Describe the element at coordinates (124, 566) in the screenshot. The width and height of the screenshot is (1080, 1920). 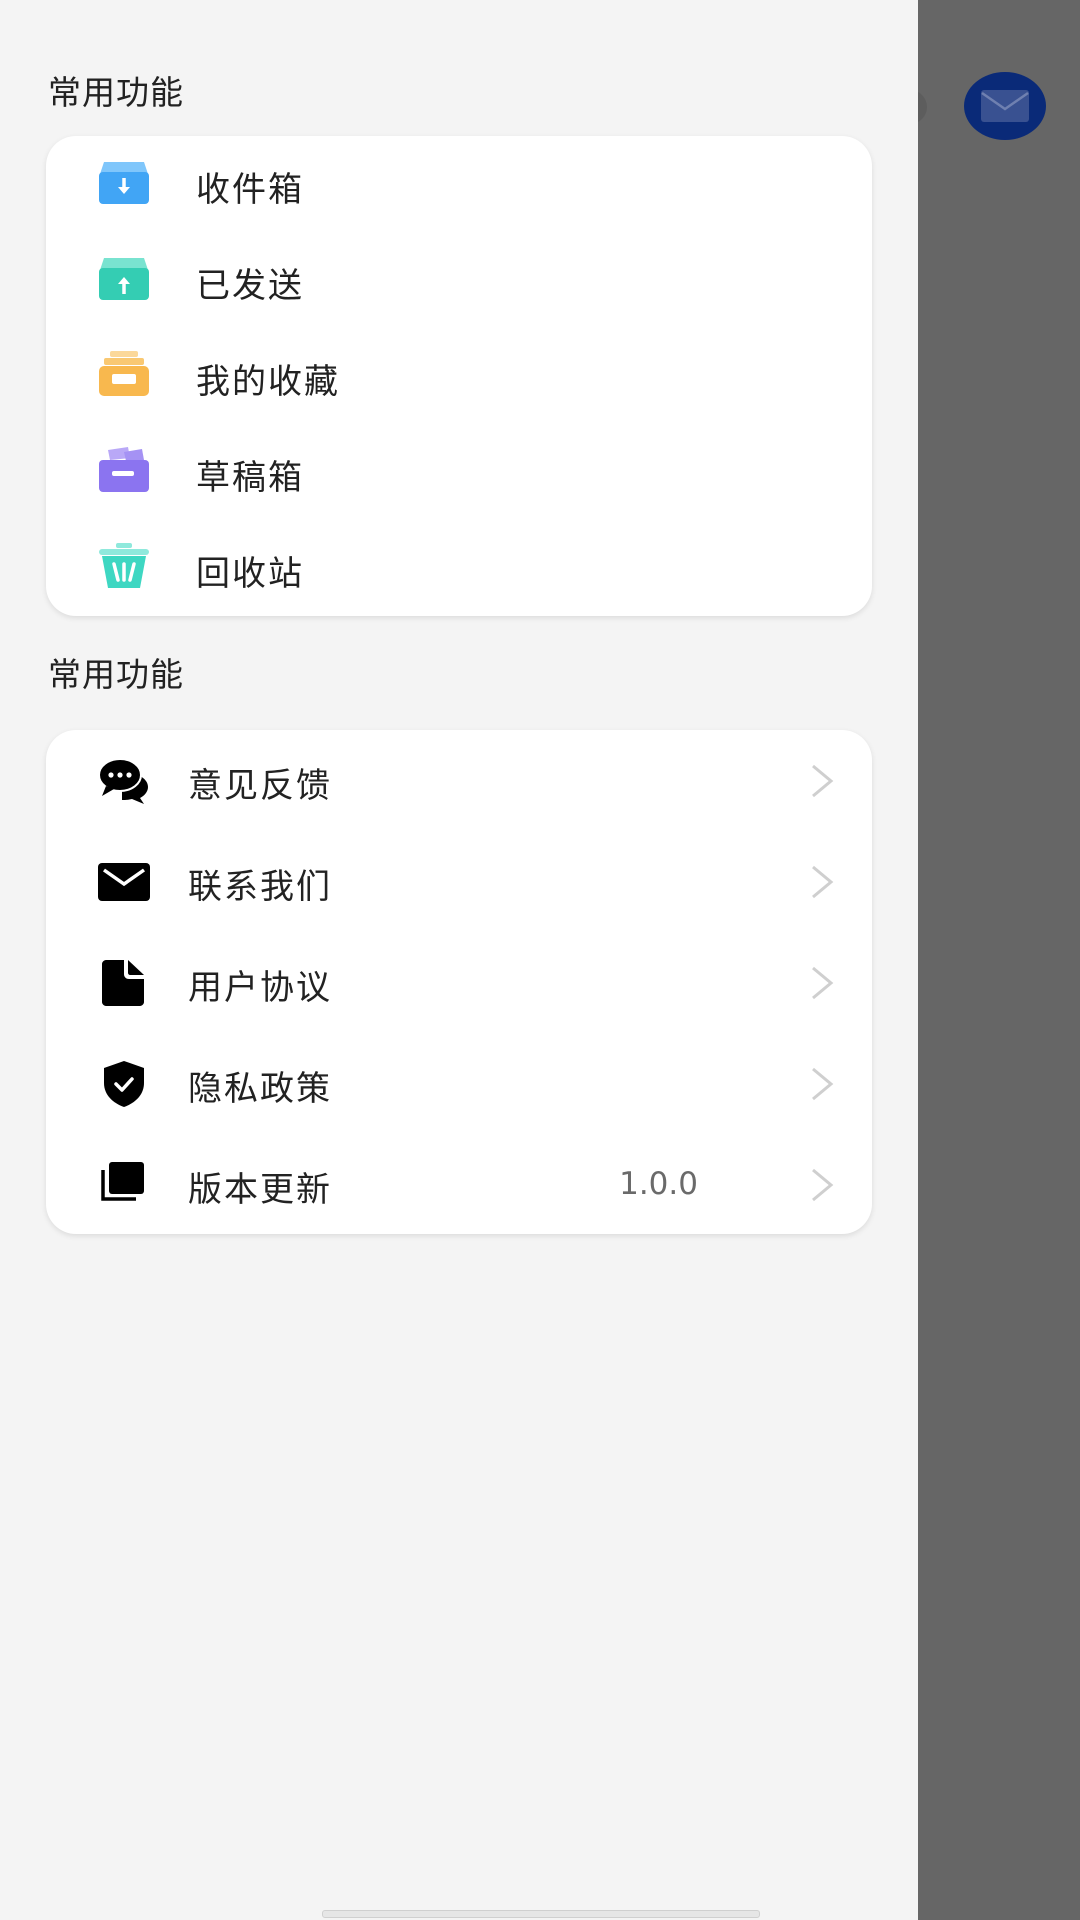
I see `trash-icon` at that location.